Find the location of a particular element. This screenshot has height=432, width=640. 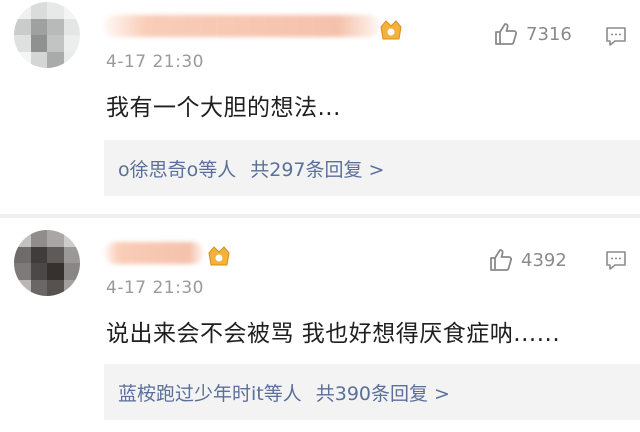

like-count: 7316 is located at coordinates (549, 34).